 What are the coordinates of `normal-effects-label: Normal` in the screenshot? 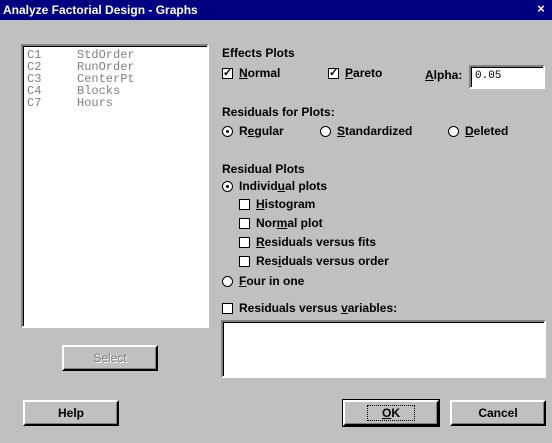 It's located at (260, 73).